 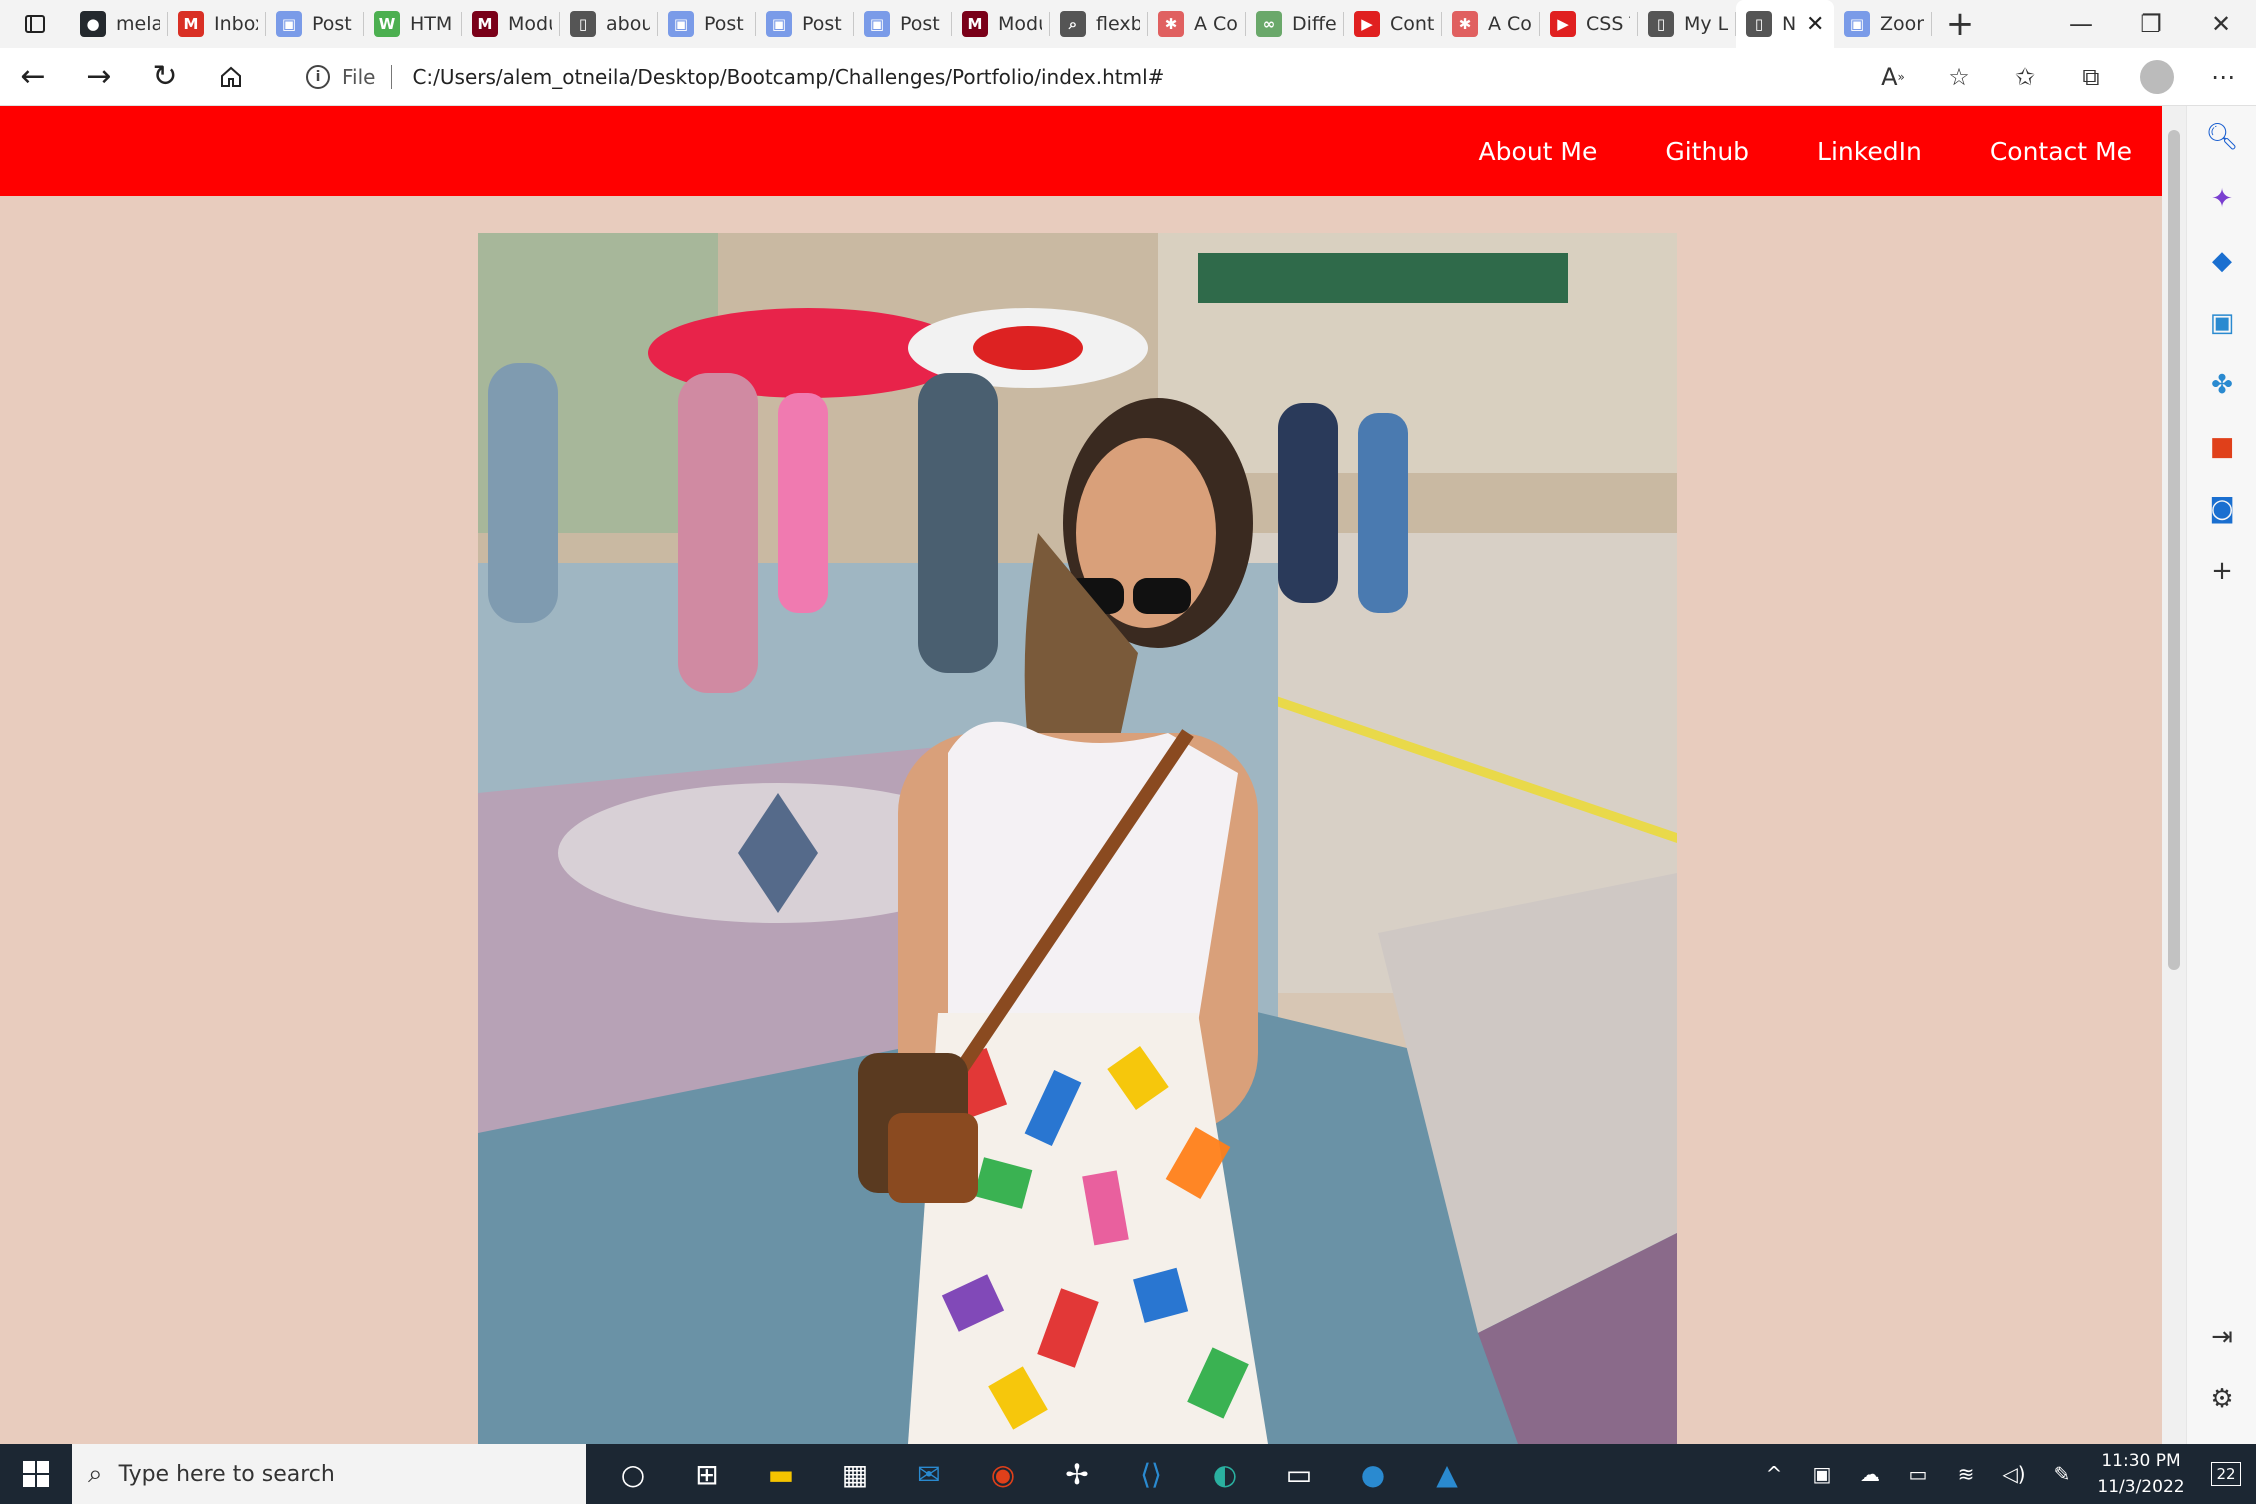 I want to click on browser-tab: ▯ N ✕, so click(x=1785, y=24).